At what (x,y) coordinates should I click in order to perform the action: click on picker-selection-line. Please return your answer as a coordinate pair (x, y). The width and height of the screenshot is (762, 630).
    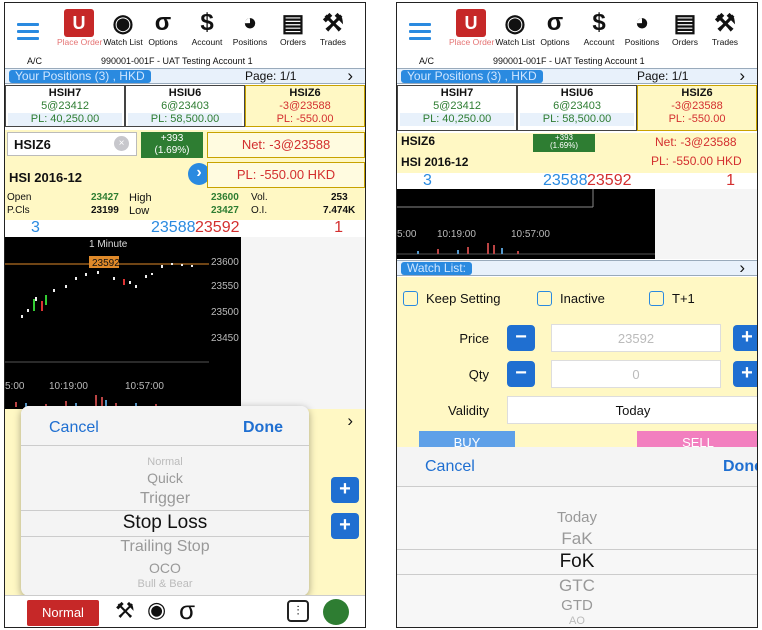
    Looking at the image, I should click on (165, 536).